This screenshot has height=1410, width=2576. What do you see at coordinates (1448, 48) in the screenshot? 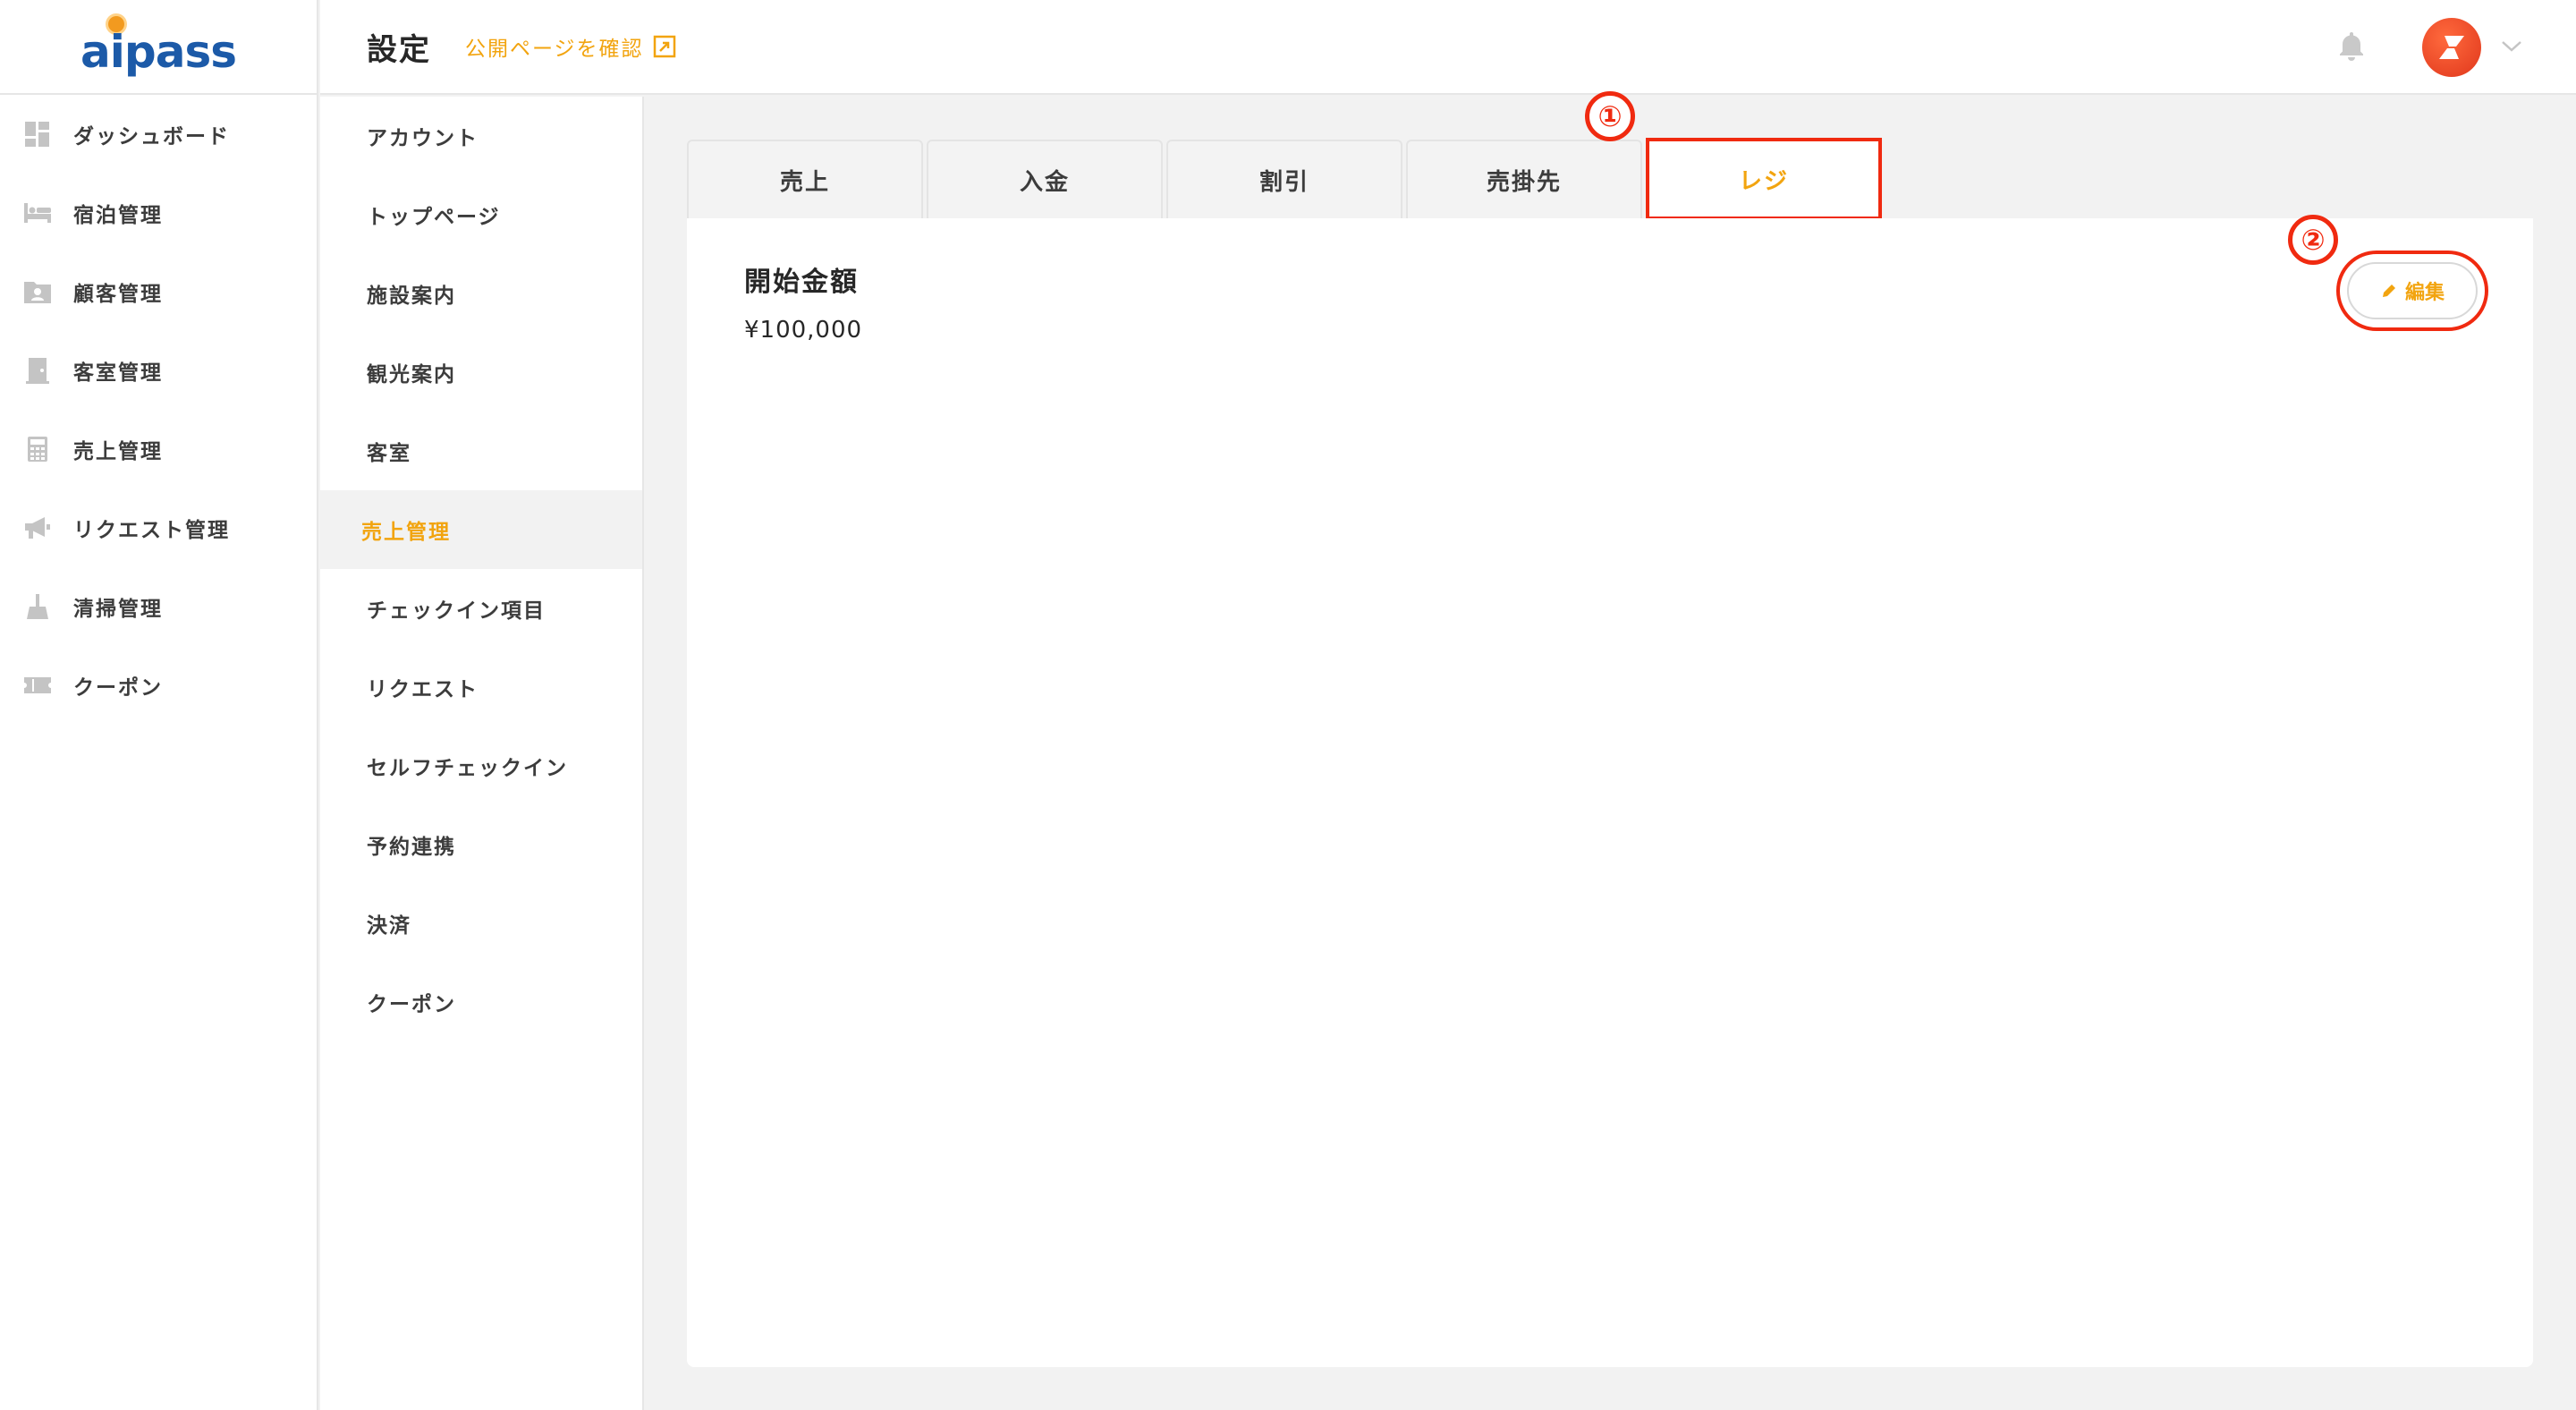
I see `top-header: 設定 公開ページを確認` at bounding box center [1448, 48].